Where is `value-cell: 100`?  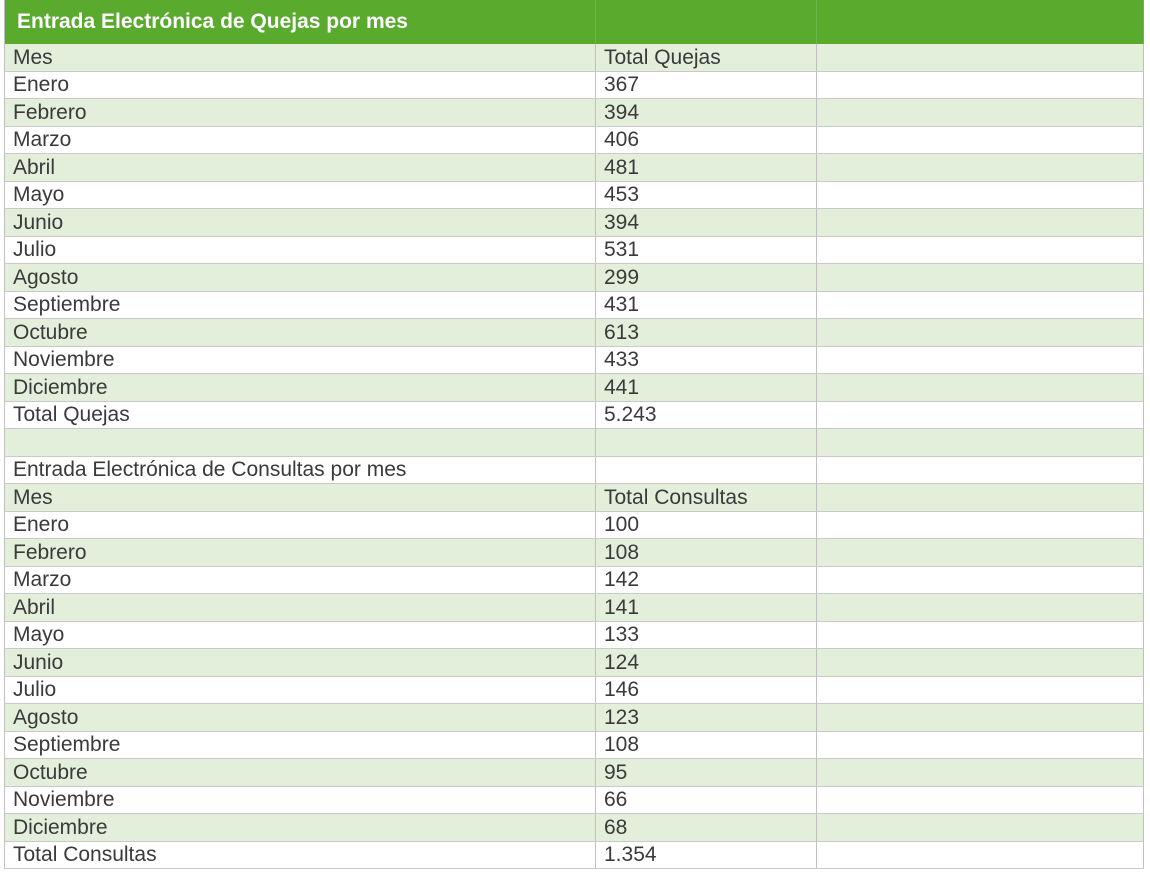 value-cell: 100 is located at coordinates (706, 525).